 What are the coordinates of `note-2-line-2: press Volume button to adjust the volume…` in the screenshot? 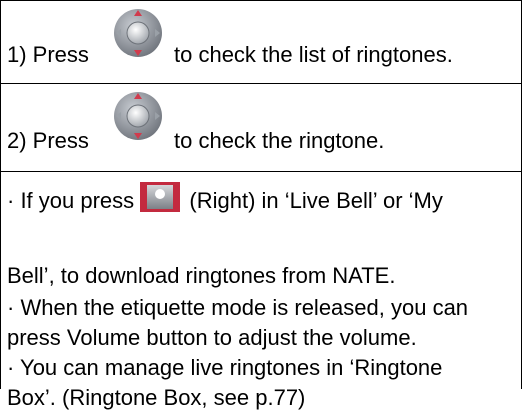 It's located at (212, 337).